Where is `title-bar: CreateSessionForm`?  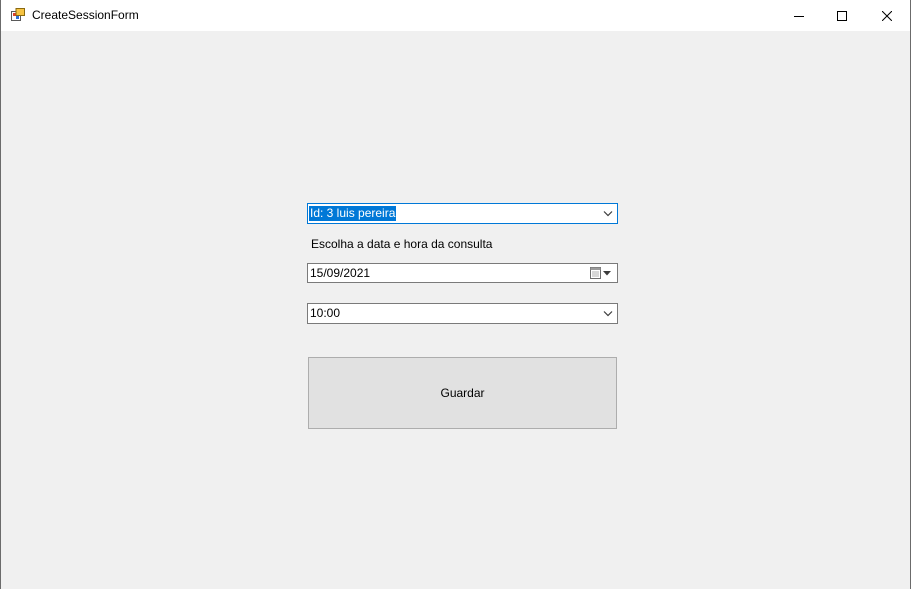
title-bar: CreateSessionForm is located at coordinates (455, 15).